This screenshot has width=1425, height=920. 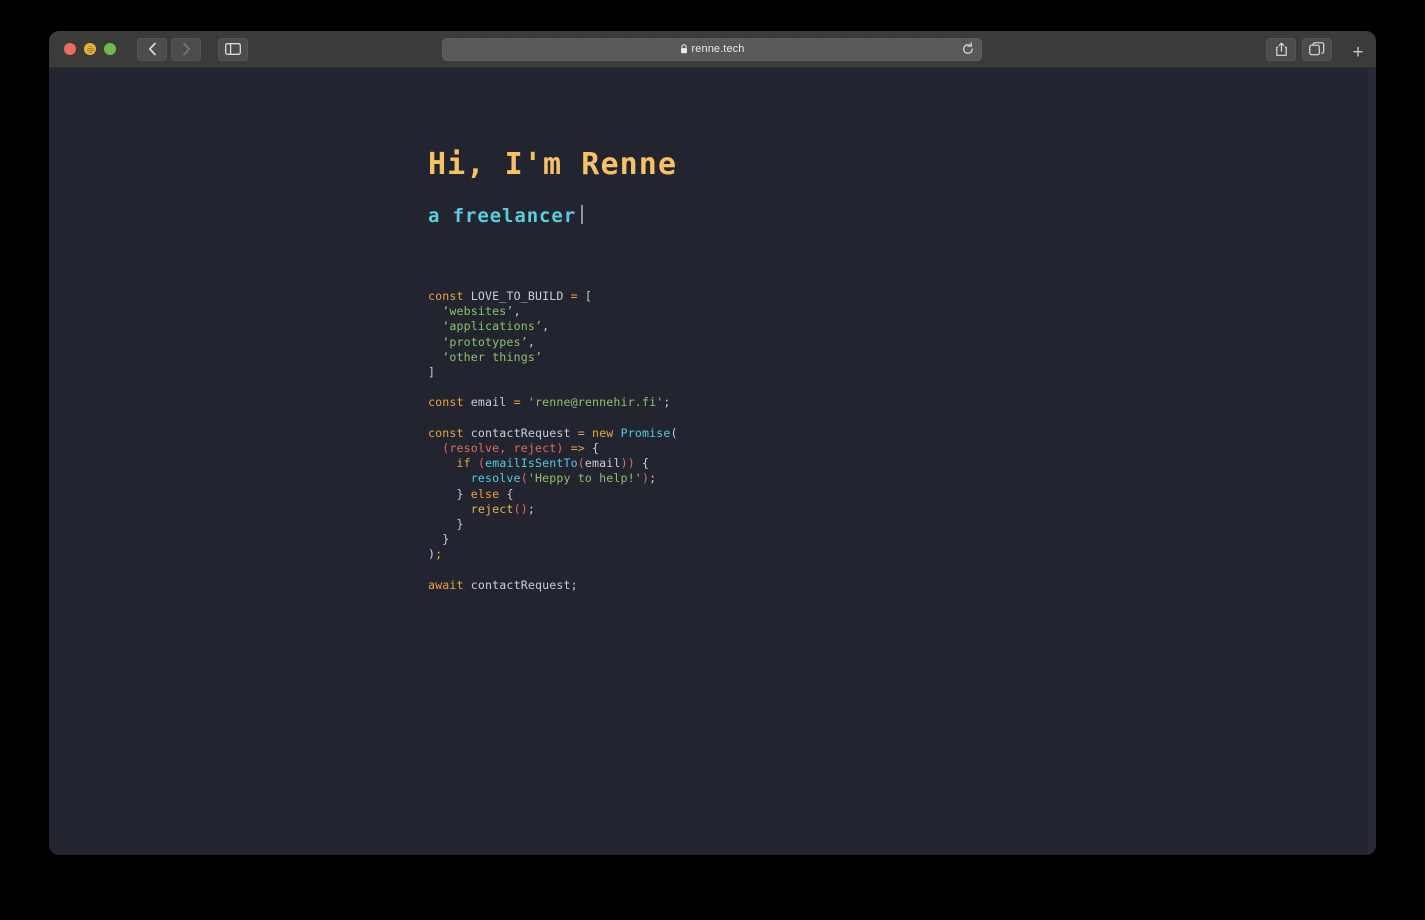 I want to click on code-token: ], so click(x=432, y=372).